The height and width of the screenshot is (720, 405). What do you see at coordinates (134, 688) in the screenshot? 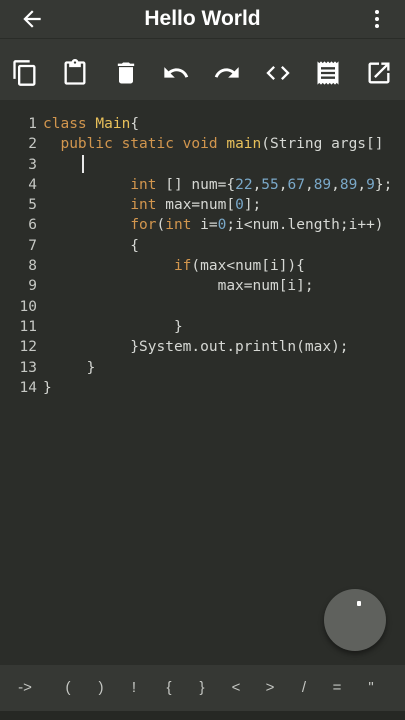
I see `symbol-key: !` at bounding box center [134, 688].